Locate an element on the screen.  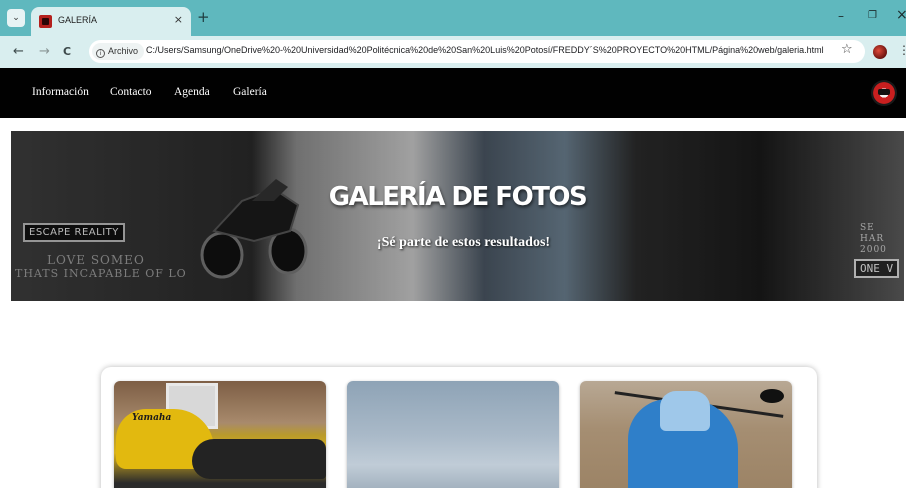
browser-tabstrip: ⌄ GALERÍA × + – ❐ × is located at coordinates (453, 18).